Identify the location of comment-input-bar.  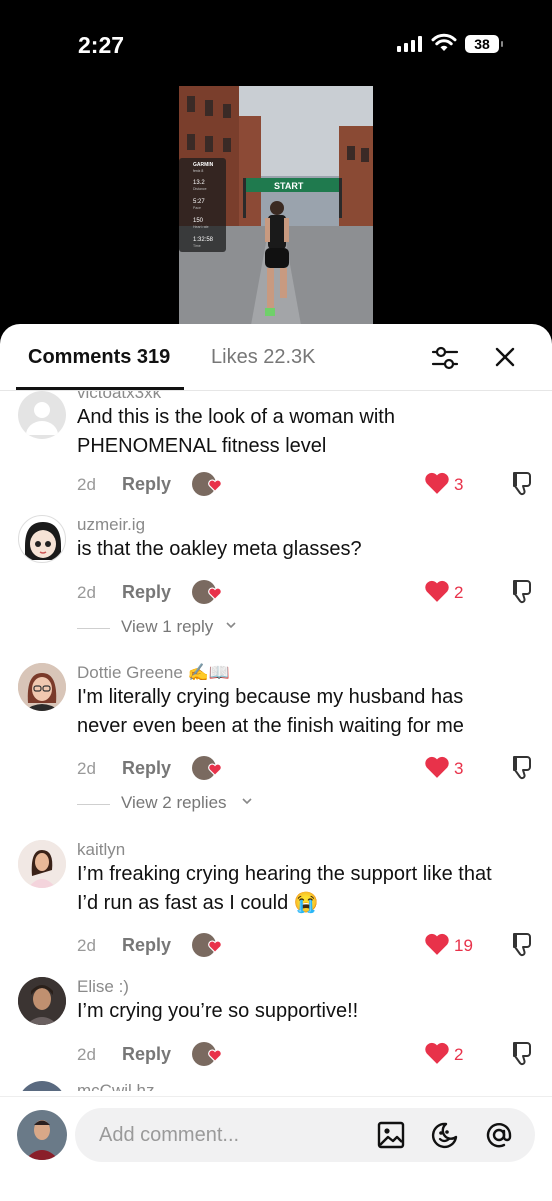
(276, 1148).